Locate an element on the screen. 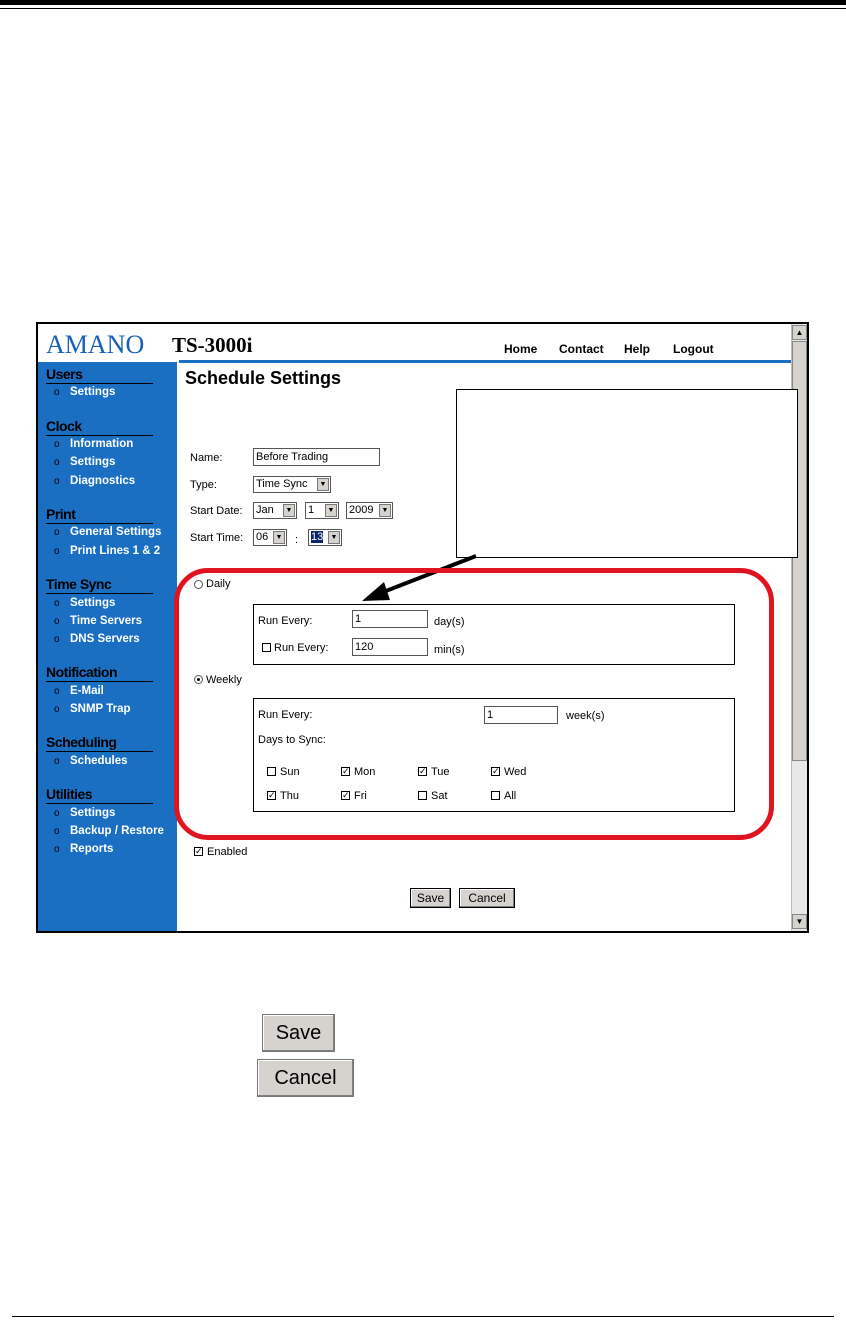  sidebar-item-label: Schedules is located at coordinates (99, 761).